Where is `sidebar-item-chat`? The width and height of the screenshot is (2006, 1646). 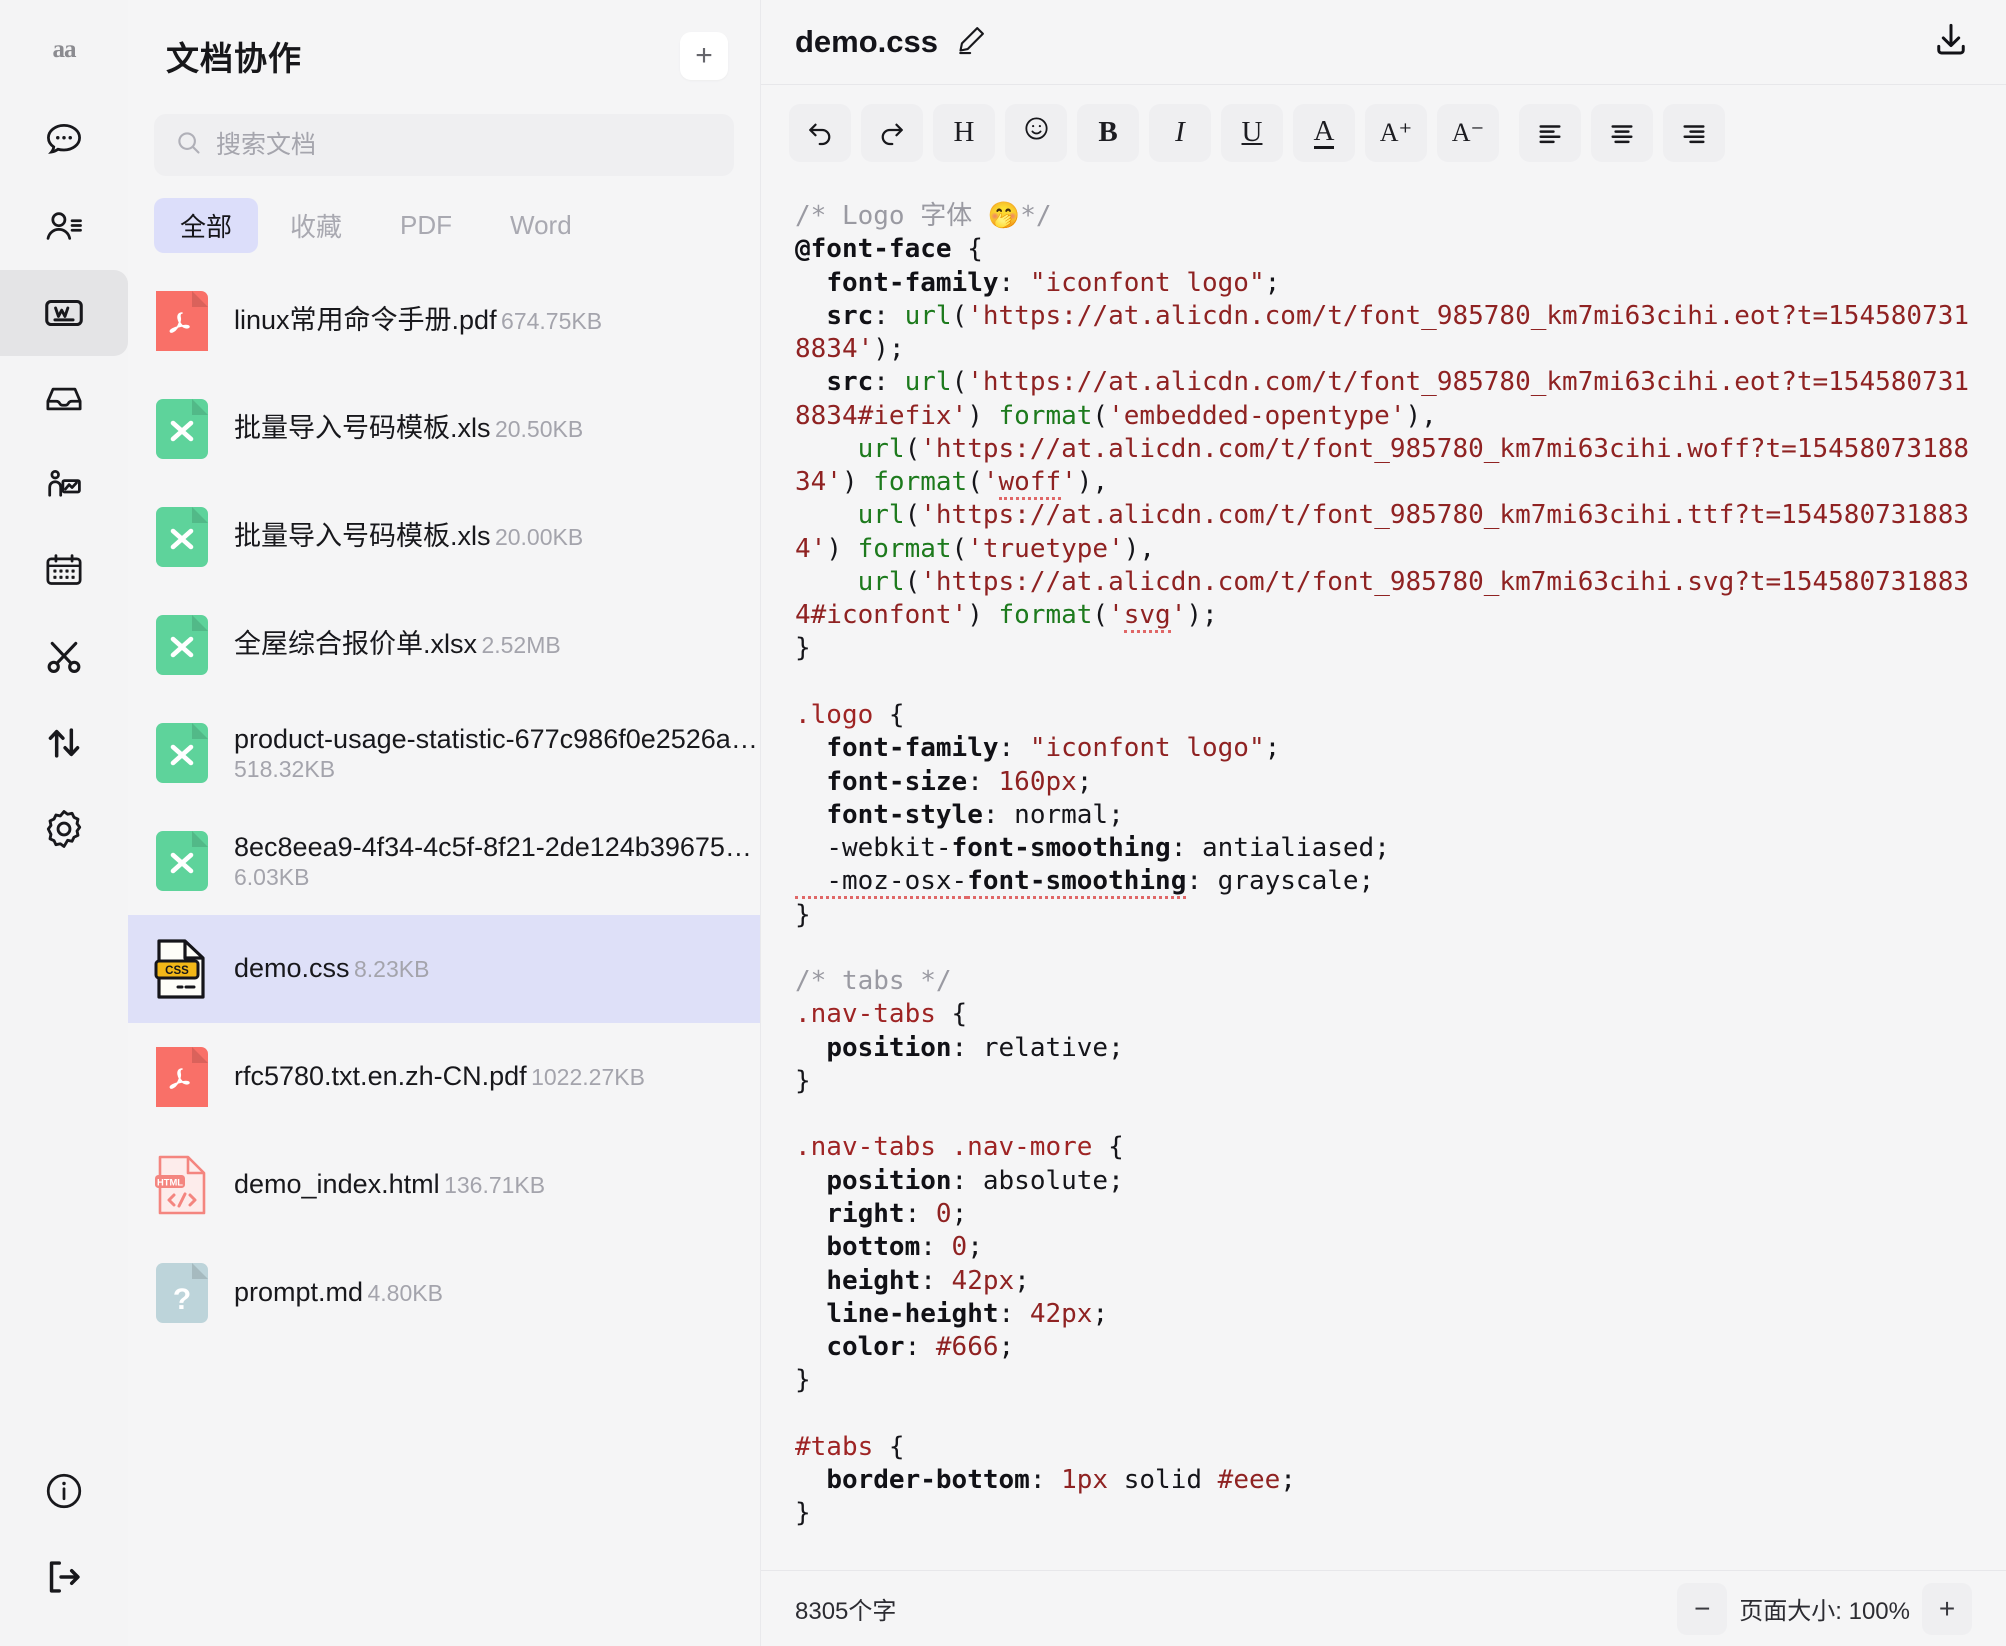
sidebar-item-chat is located at coordinates (64, 141).